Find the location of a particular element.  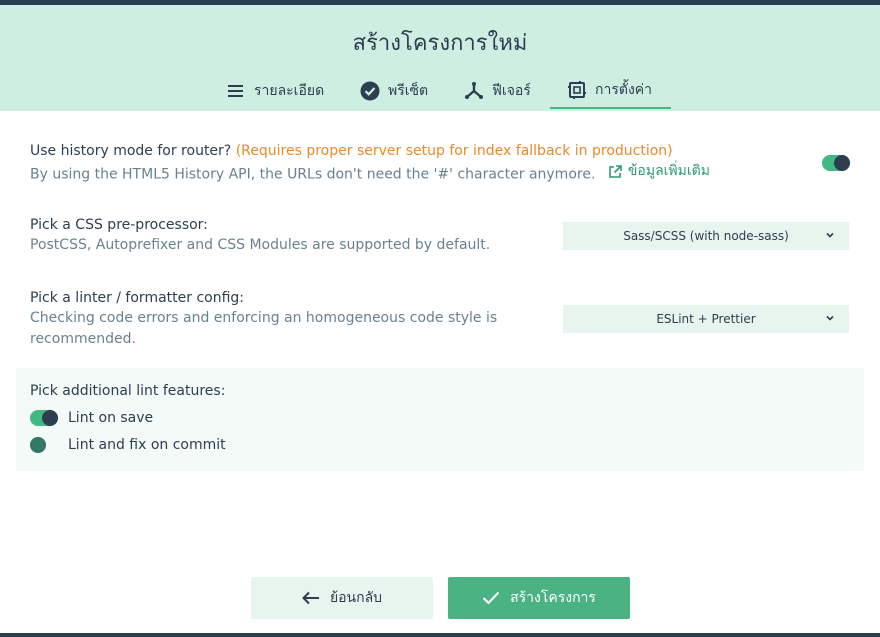

lint-on-save-option: Lint on save is located at coordinates (91, 418).